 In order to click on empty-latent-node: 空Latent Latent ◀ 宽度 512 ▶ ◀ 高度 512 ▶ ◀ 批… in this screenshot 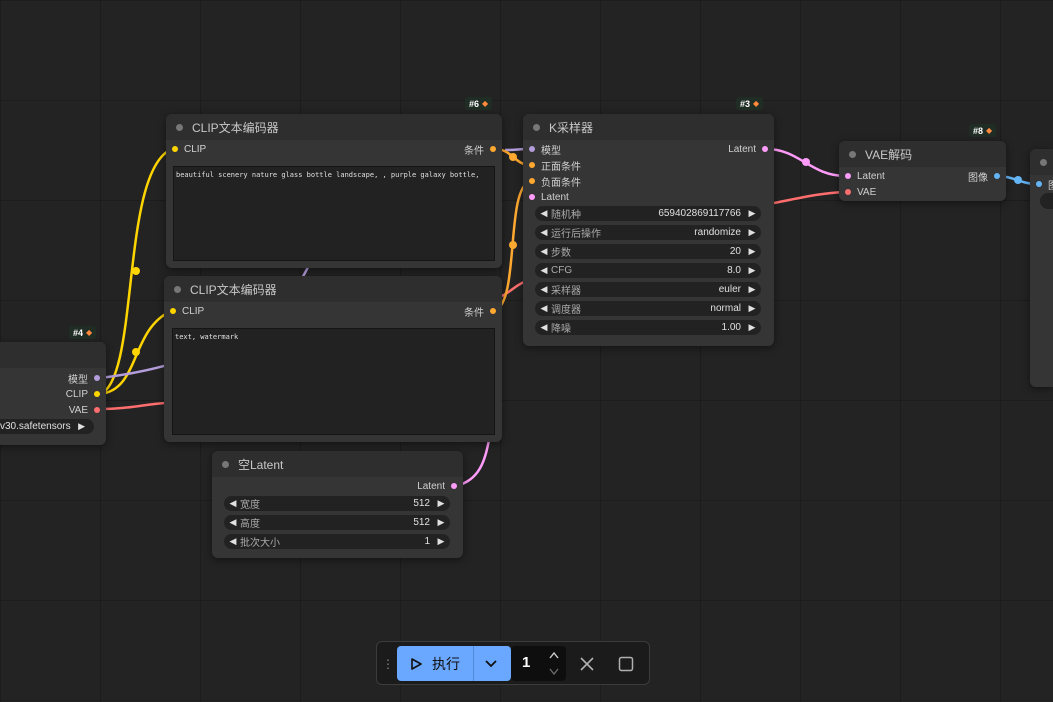, I will do `click(337, 504)`.